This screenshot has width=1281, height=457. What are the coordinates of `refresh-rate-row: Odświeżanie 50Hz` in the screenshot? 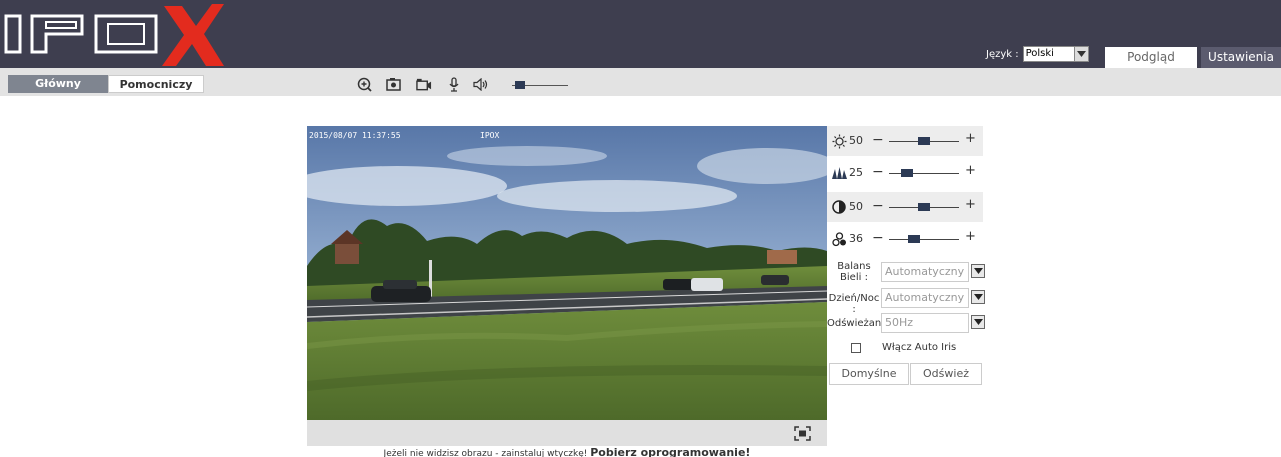 It's located at (906, 323).